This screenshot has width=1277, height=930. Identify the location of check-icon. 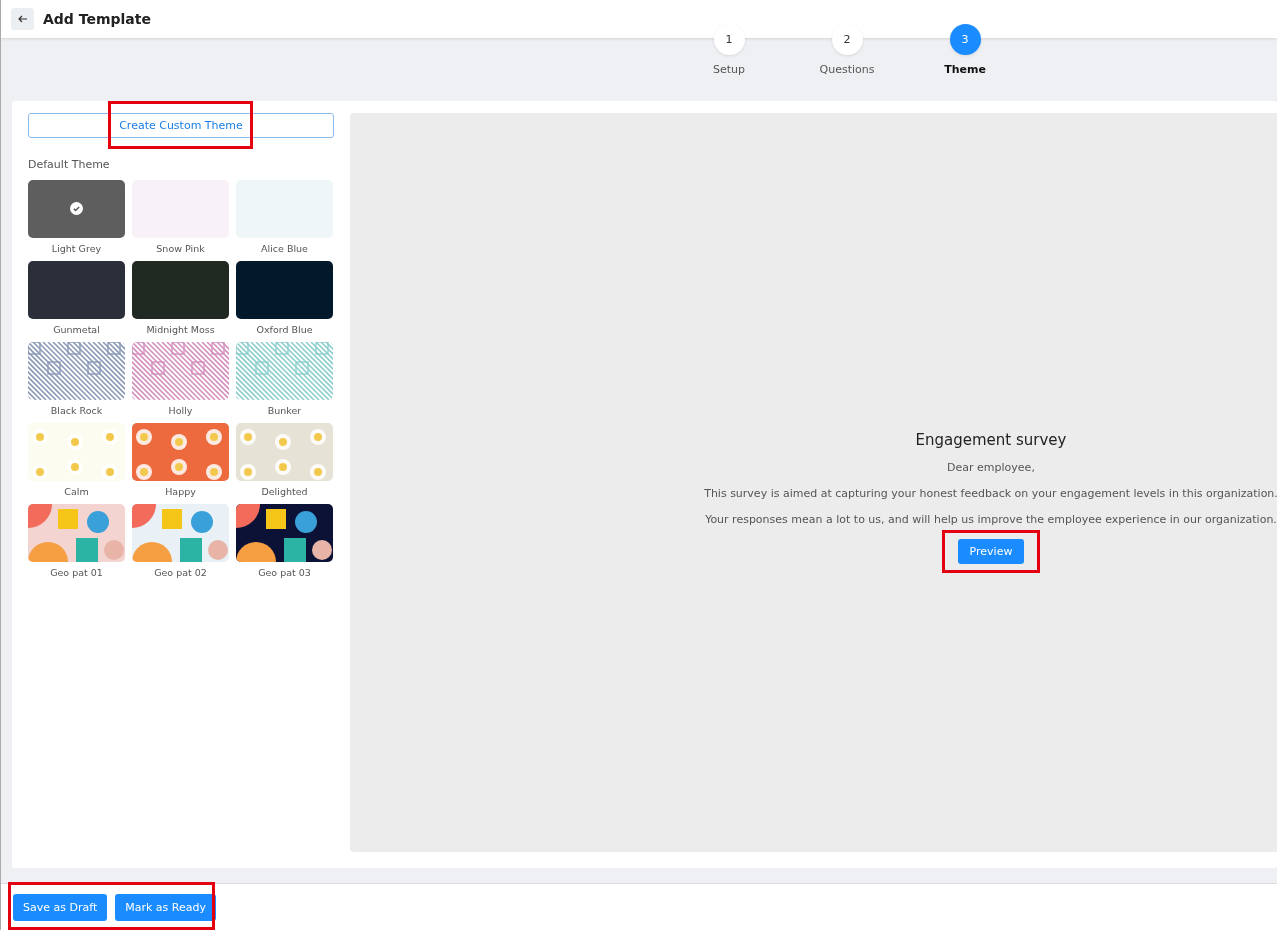
(76, 208).